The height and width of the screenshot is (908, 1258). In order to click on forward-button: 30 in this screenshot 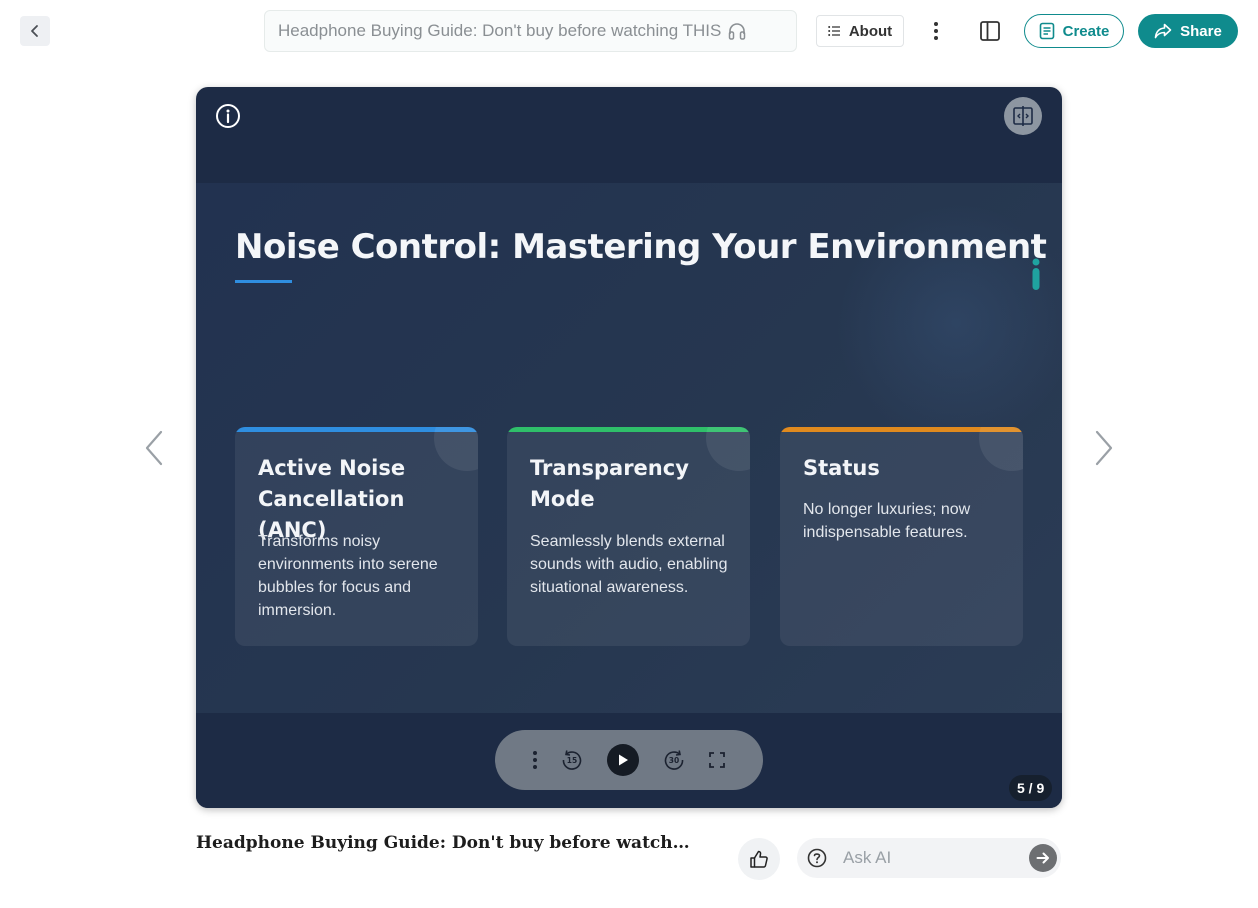, I will do `click(674, 760)`.